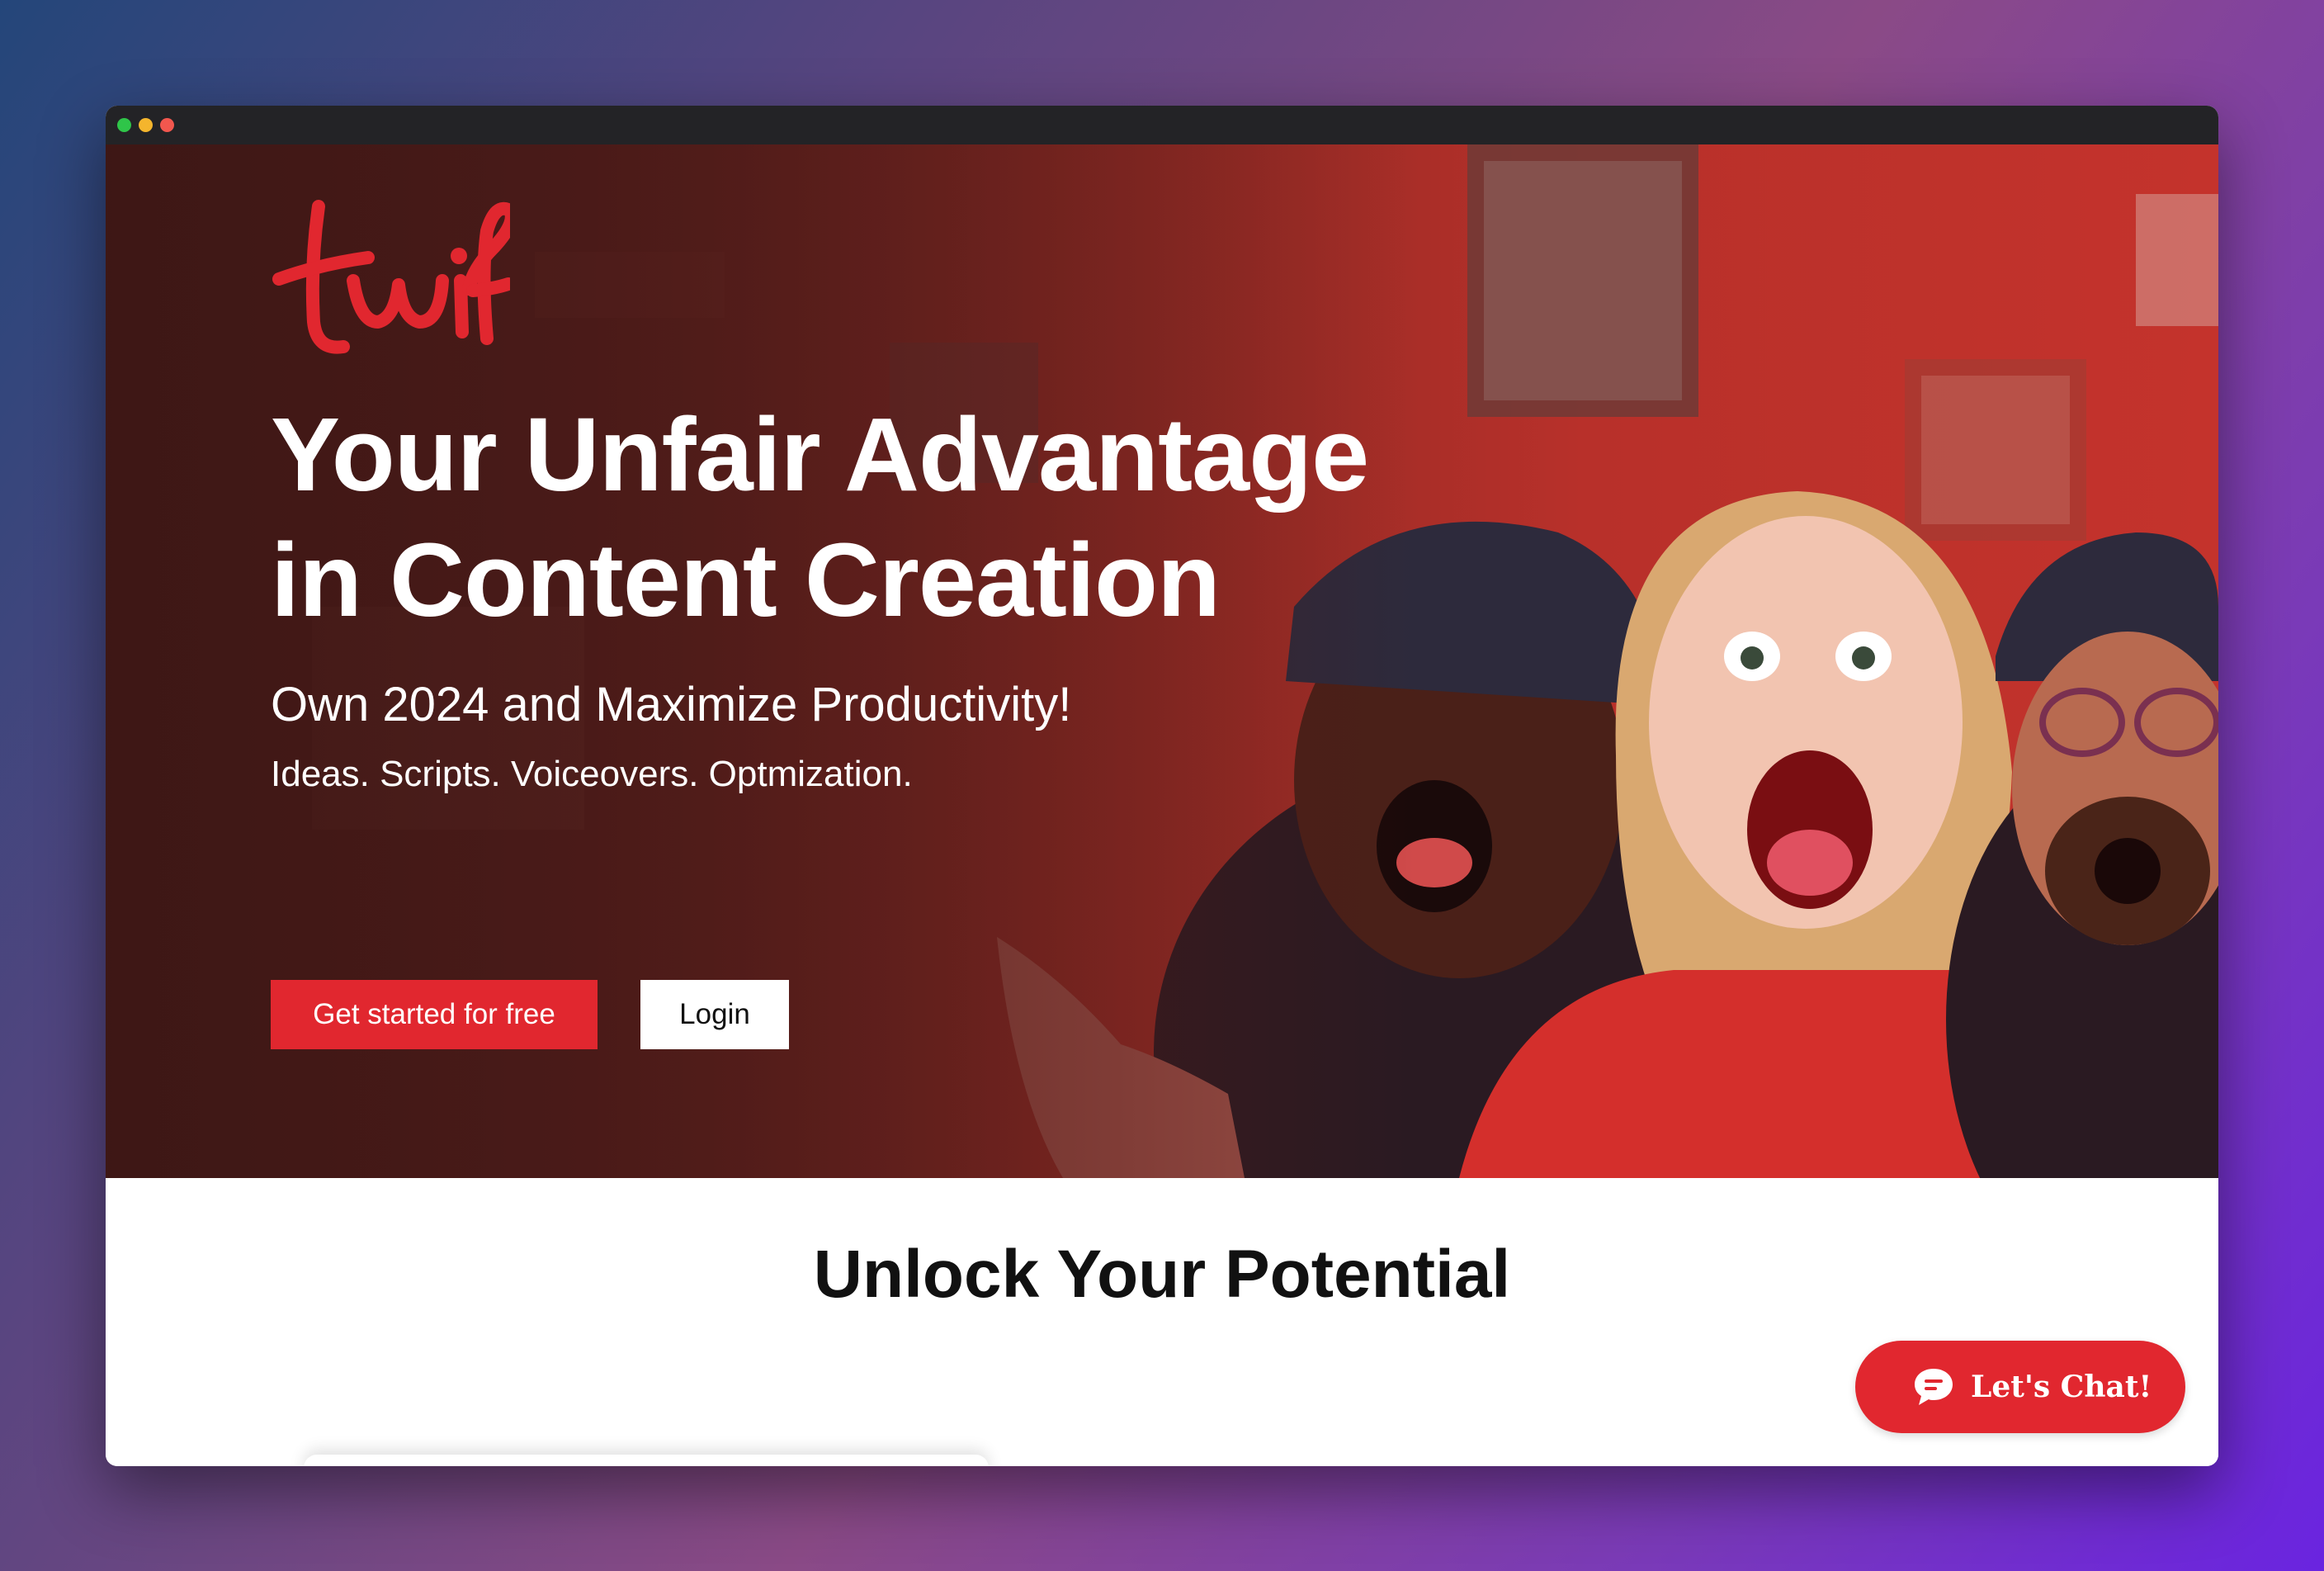 The height and width of the screenshot is (1571, 2324). I want to click on window-yellow-dot-icon, so click(146, 125).